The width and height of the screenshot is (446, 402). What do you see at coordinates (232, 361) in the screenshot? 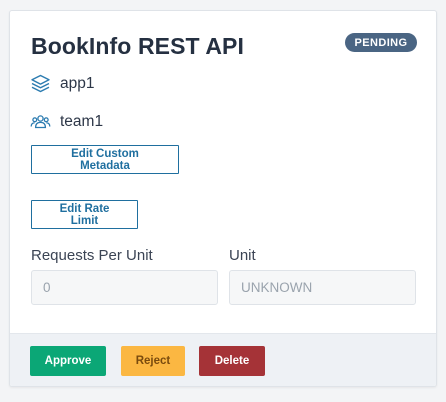
I see `delete-button: Delete` at bounding box center [232, 361].